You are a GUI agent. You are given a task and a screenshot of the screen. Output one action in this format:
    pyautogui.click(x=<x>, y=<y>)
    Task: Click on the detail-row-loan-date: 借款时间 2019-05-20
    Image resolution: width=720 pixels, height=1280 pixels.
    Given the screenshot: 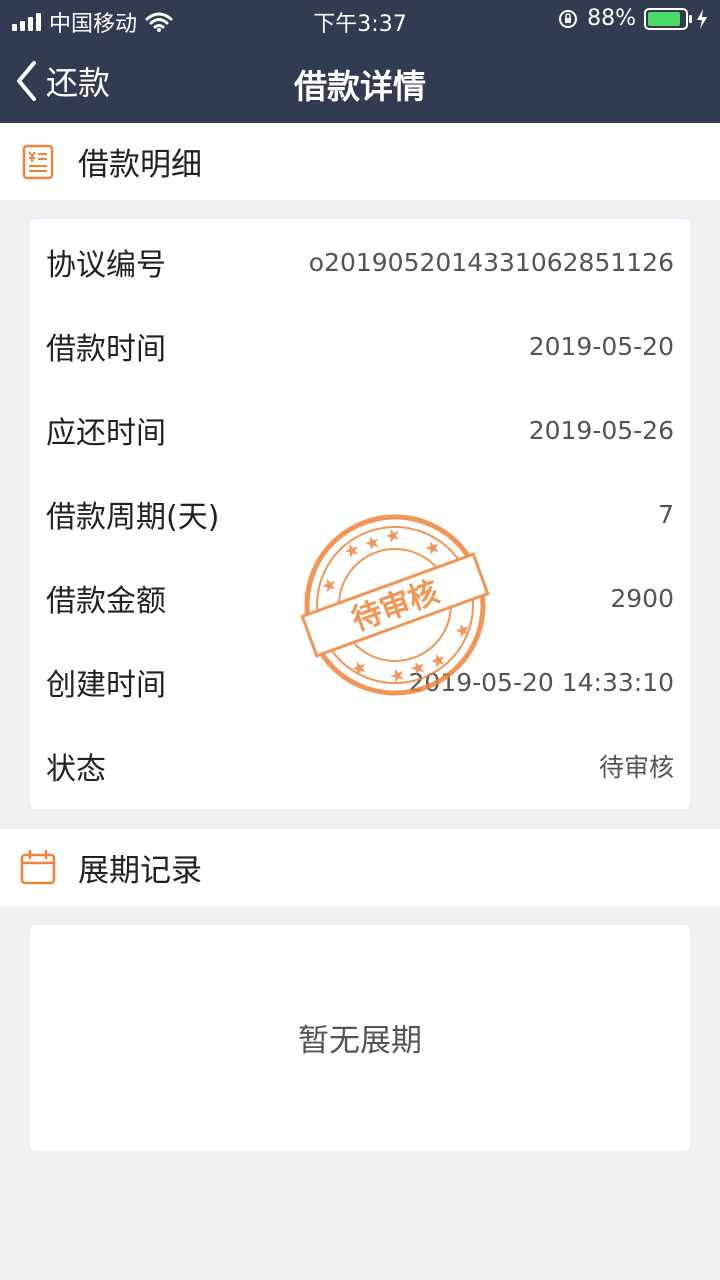 What is the action you would take?
    pyautogui.click(x=360, y=346)
    